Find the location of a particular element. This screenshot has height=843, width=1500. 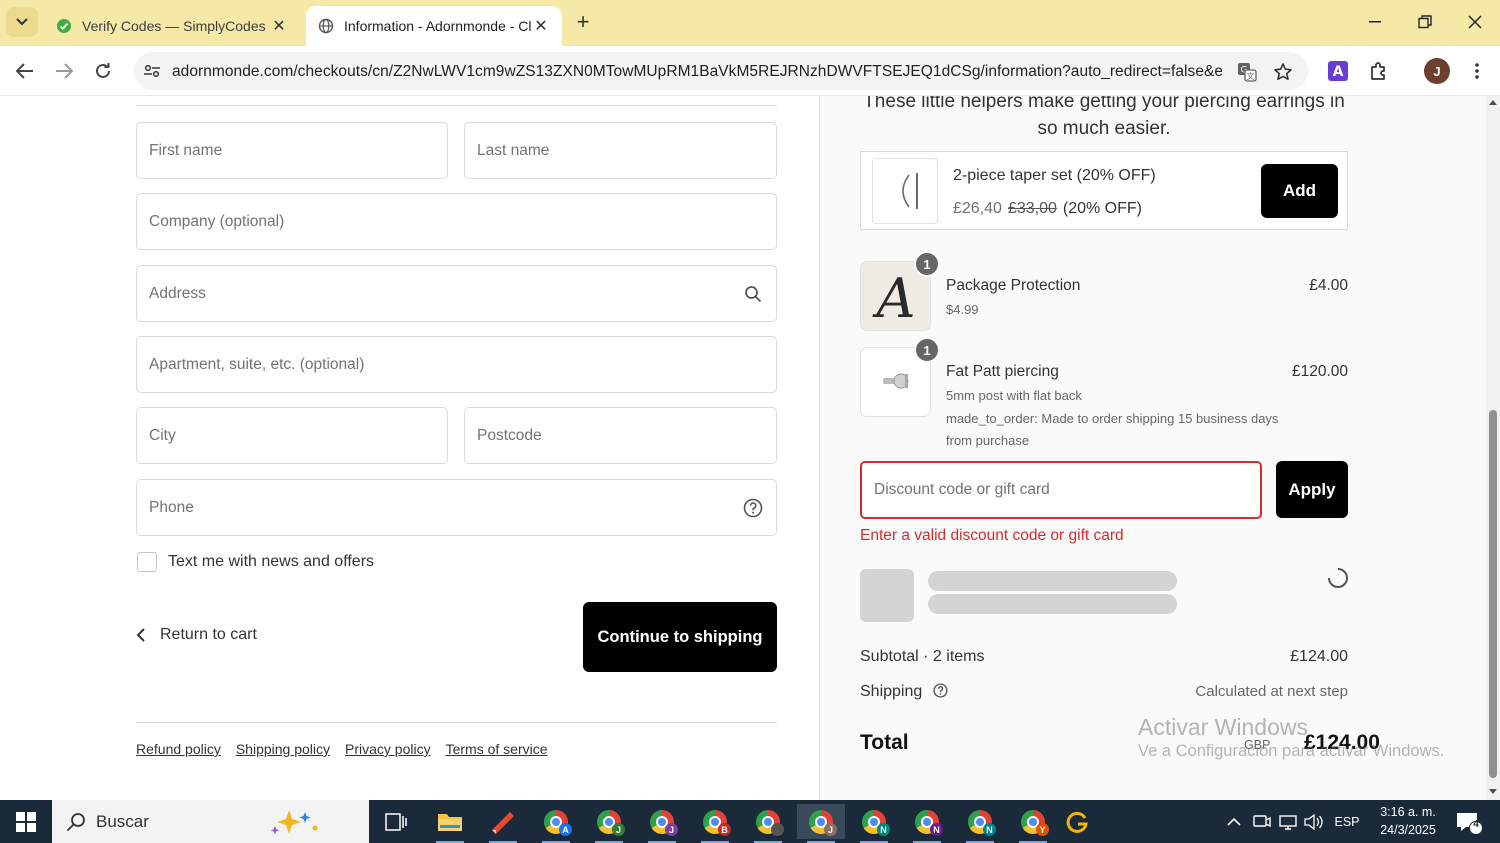

scroll-up-icon is located at coordinates (1493, 102).